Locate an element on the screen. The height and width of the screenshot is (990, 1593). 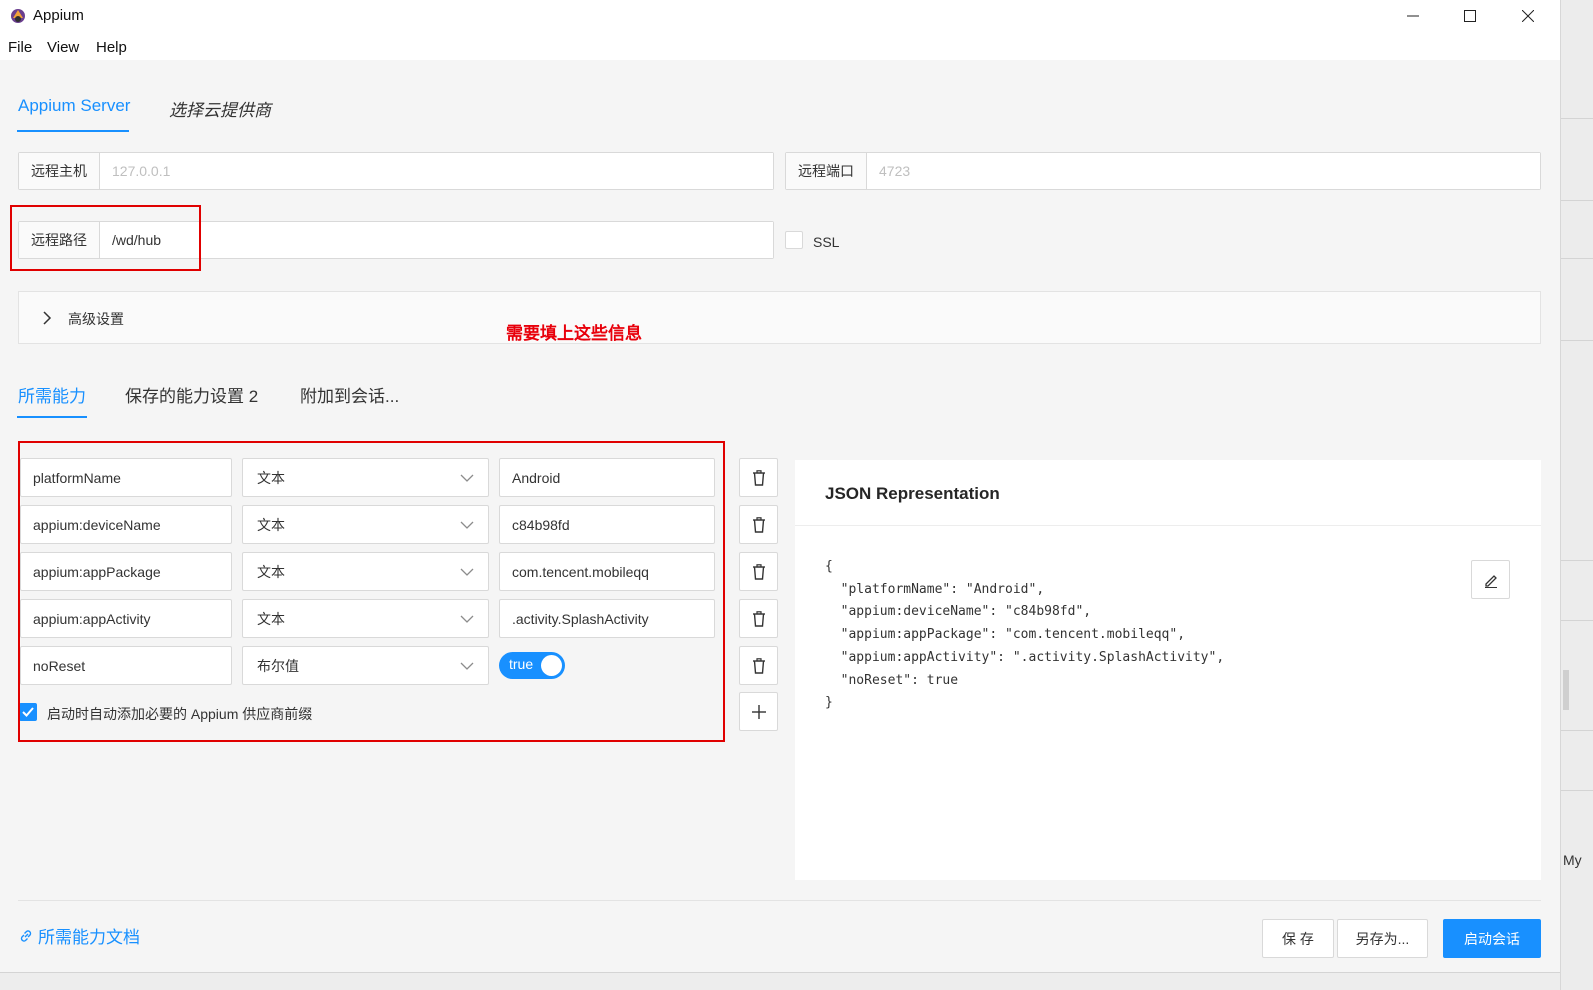
json-panel-title: JSON Representation is located at coordinates (912, 493).